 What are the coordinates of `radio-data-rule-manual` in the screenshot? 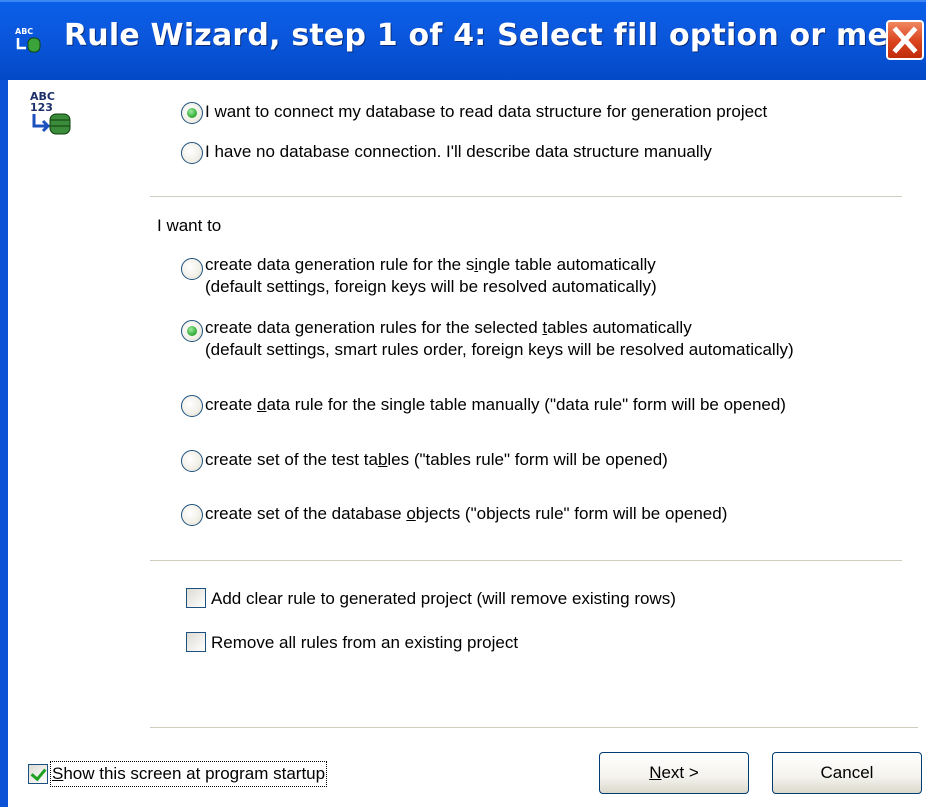 It's located at (192, 406).